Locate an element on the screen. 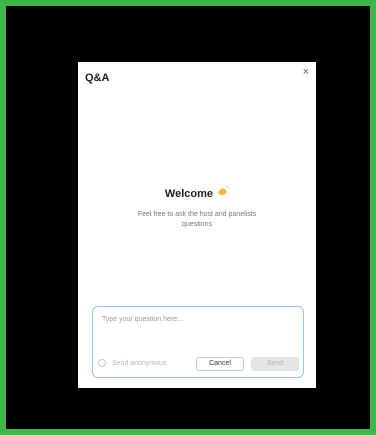 The image size is (376, 435). anonymous-option: Send anonymous is located at coordinates (132, 363).